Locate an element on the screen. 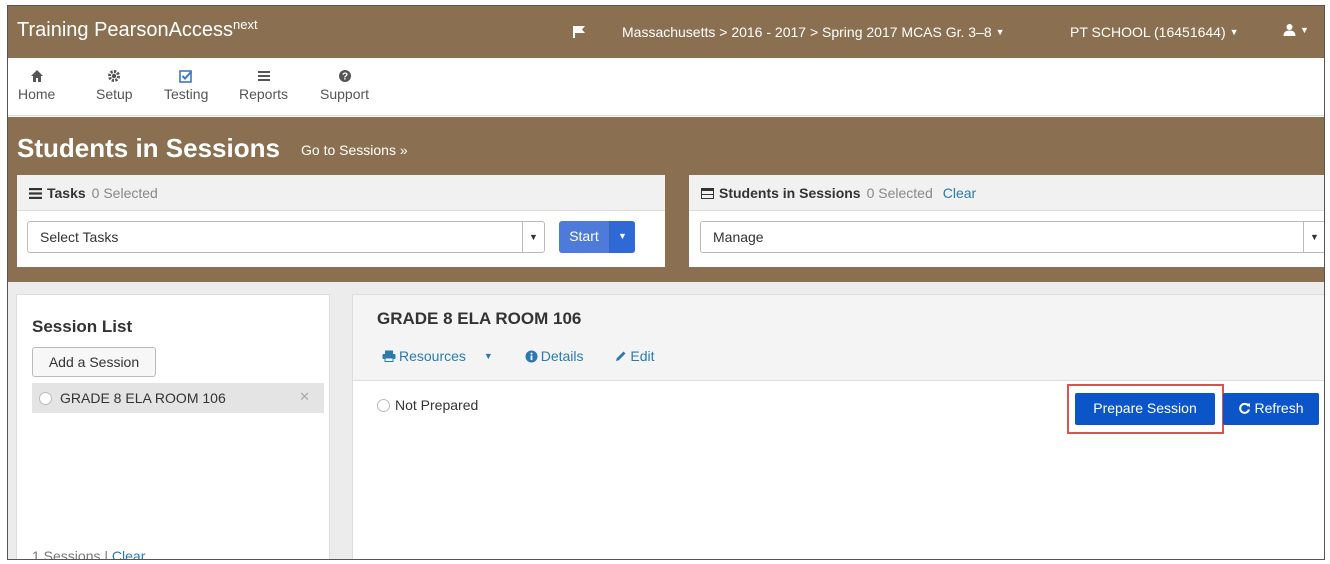 The height and width of the screenshot is (564, 1330). info-icon is located at coordinates (531, 356).